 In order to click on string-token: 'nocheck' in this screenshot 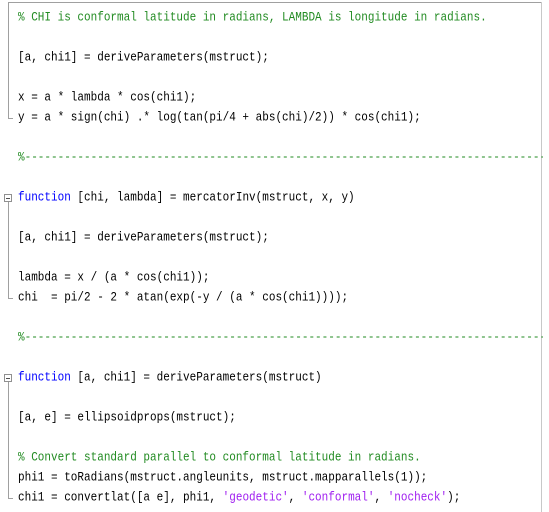, I will do `click(417, 498)`.